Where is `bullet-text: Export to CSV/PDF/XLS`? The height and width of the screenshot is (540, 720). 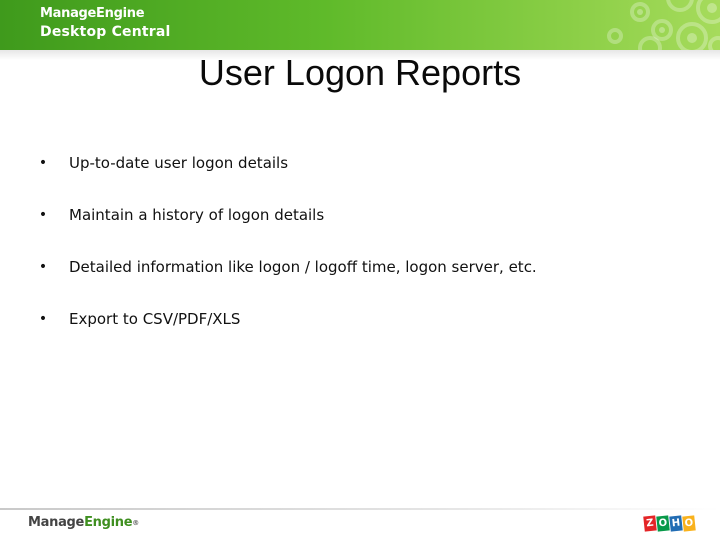
bullet-text: Export to CSV/PDF/XLS is located at coordinates (155, 319).